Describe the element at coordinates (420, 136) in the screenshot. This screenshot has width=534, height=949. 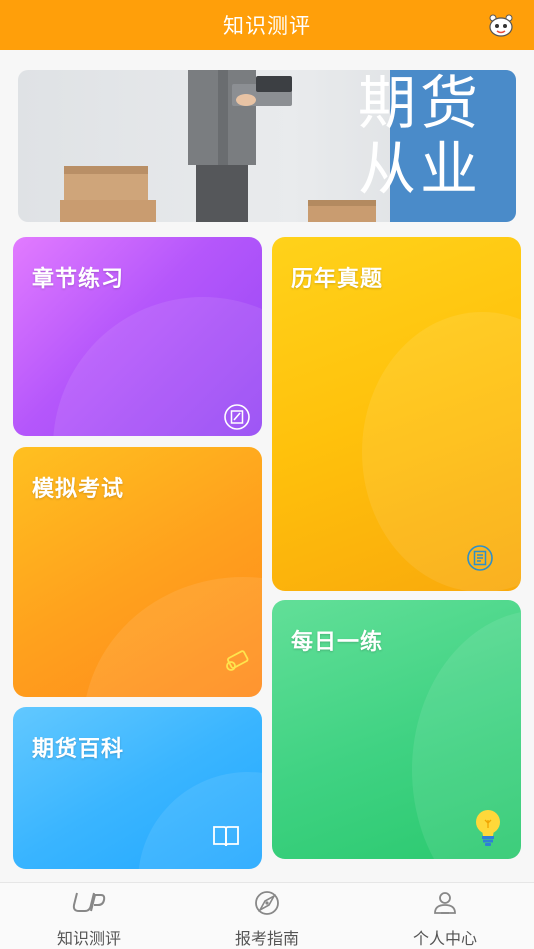
I see `banner-calligraphy: 期货 从业` at that location.